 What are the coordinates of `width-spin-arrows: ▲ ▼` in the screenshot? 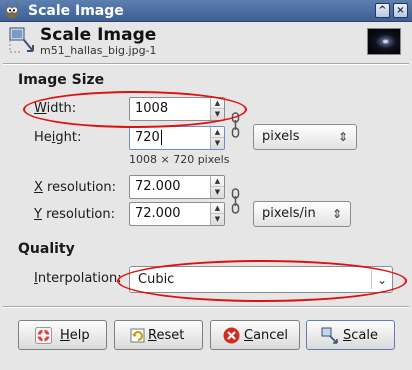 It's located at (217, 109).